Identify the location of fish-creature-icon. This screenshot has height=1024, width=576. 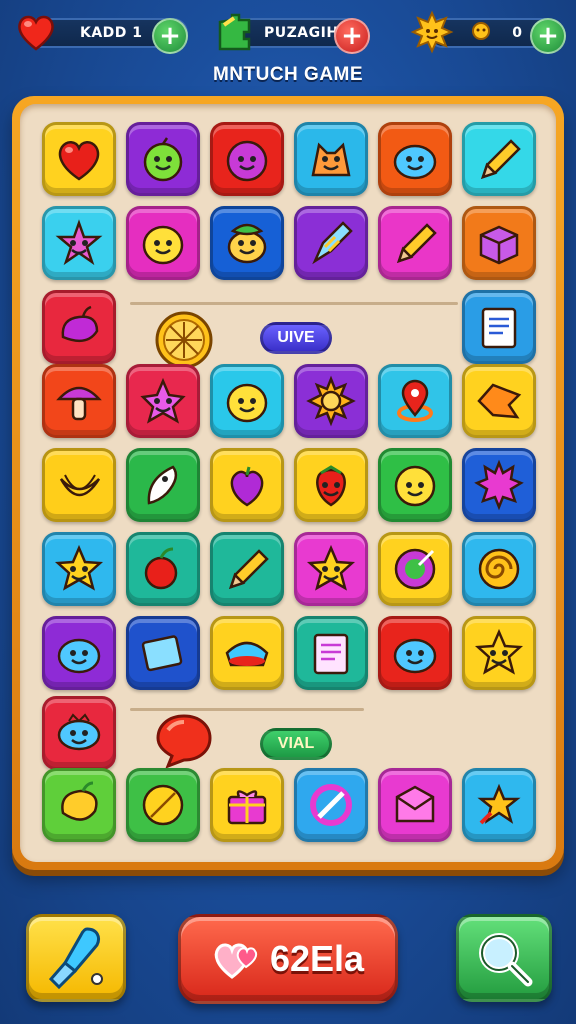
(79, 732).